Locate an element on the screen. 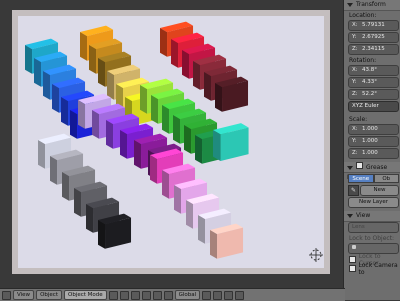 Image resolution: width=400 pixels, height=301 pixels. editor-type-icon is located at coordinates (6, 295).